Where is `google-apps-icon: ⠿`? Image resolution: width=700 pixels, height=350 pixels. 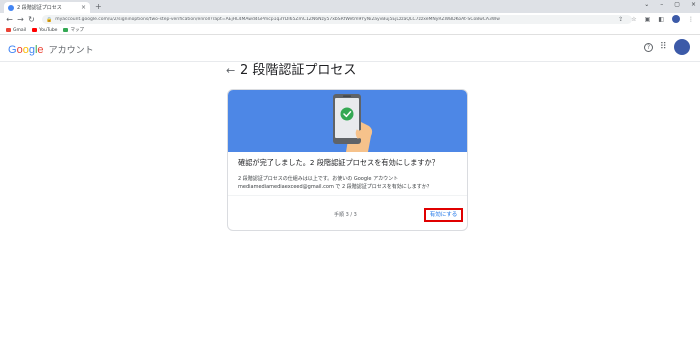
google-apps-icon: ⠿ is located at coordinates (663, 47).